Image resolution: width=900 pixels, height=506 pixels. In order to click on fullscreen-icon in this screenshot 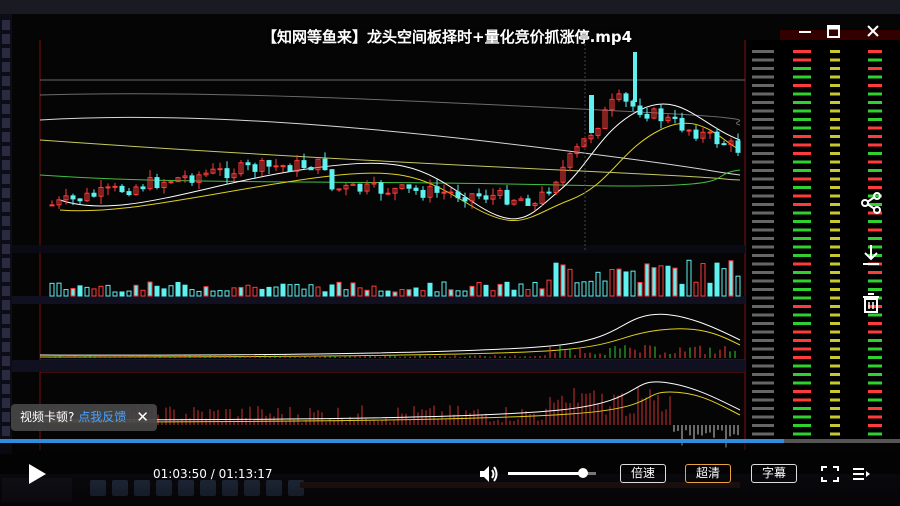, I will do `click(830, 474)`.